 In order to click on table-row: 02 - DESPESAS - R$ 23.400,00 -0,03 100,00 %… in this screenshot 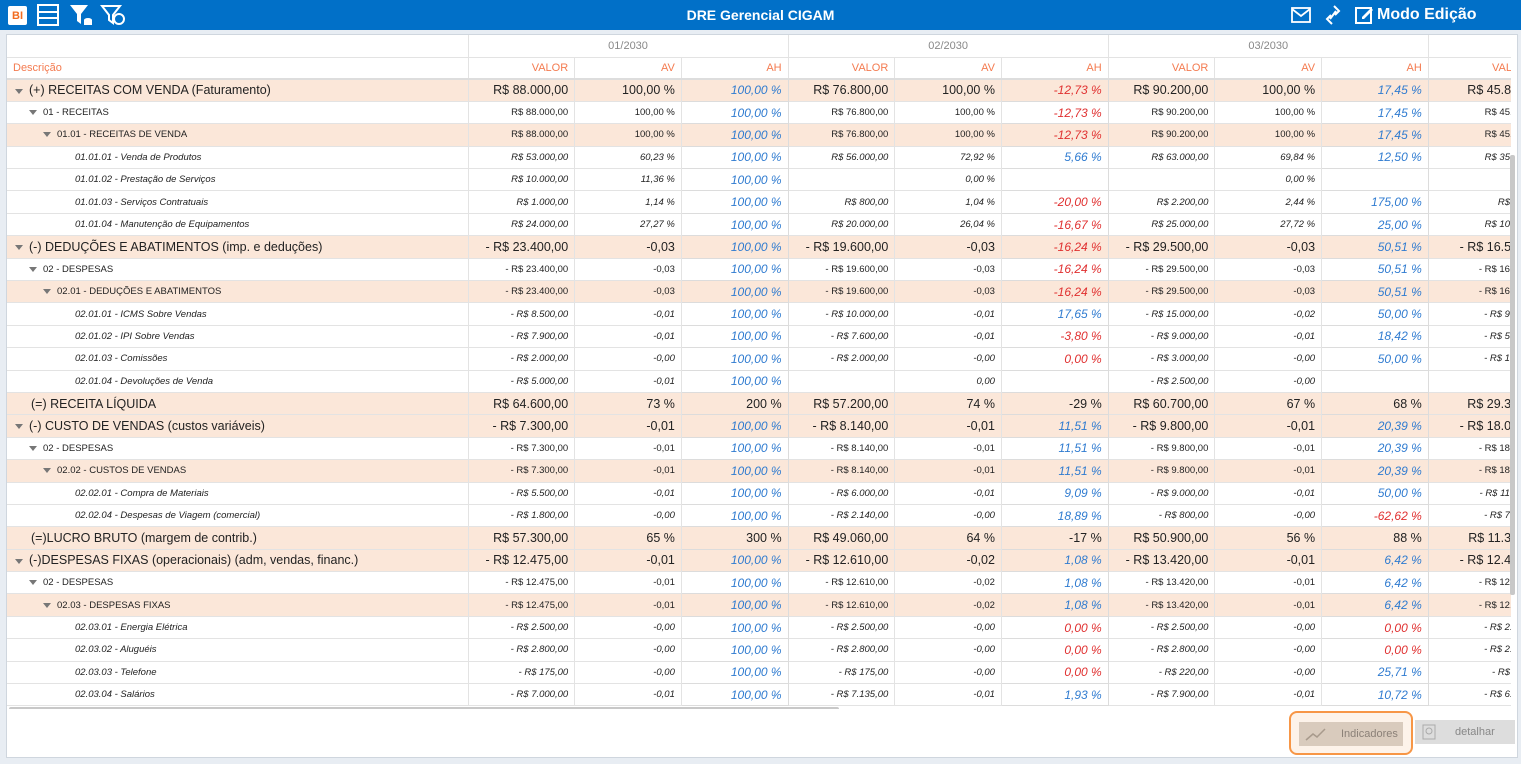, I will do `click(759, 269)`.